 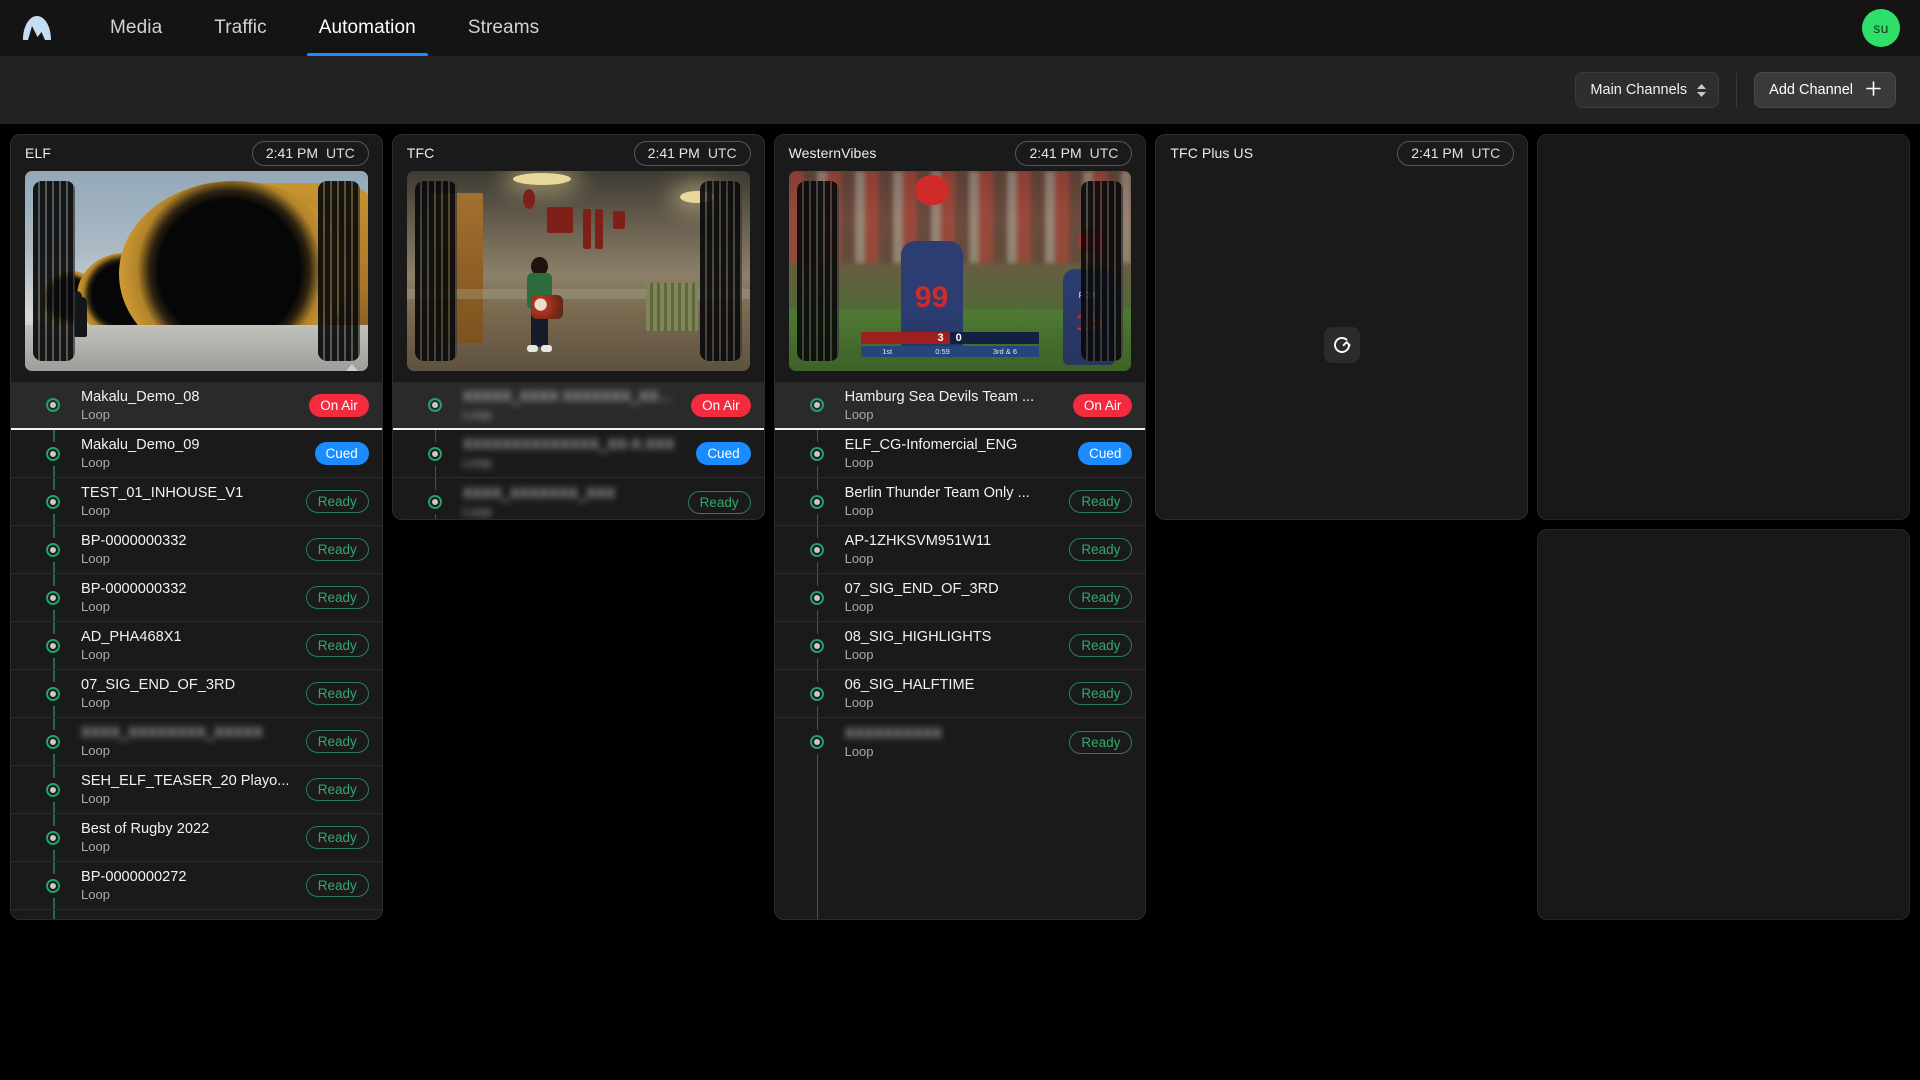 What do you see at coordinates (196, 742) in the screenshot?
I see `playlist-item: XXXX_XXXXXXXX_XXXXX Loop Ready` at bounding box center [196, 742].